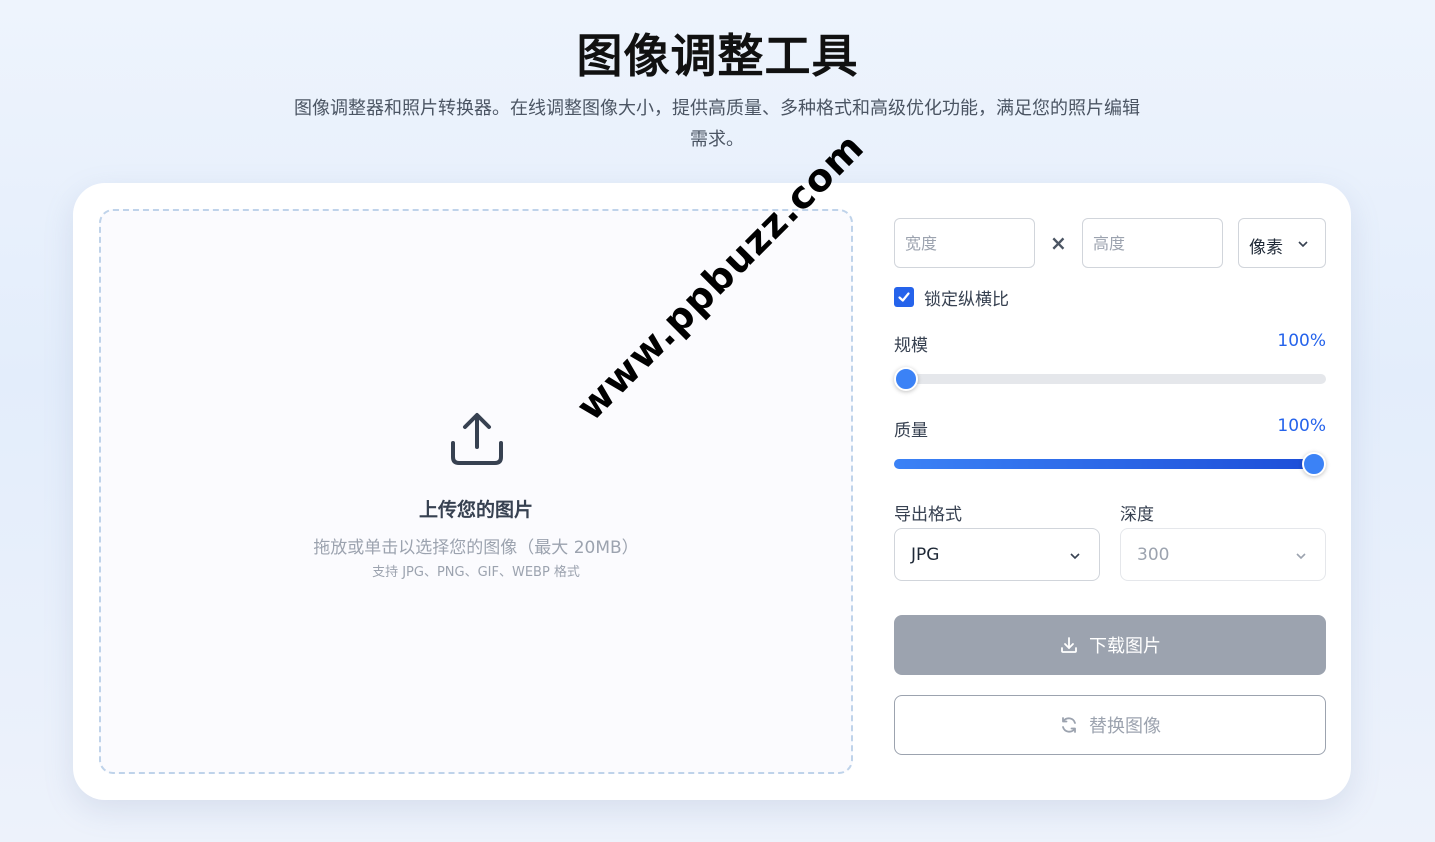  Describe the element at coordinates (928, 515) in the screenshot. I see `export-format-label: 导出格式` at that location.